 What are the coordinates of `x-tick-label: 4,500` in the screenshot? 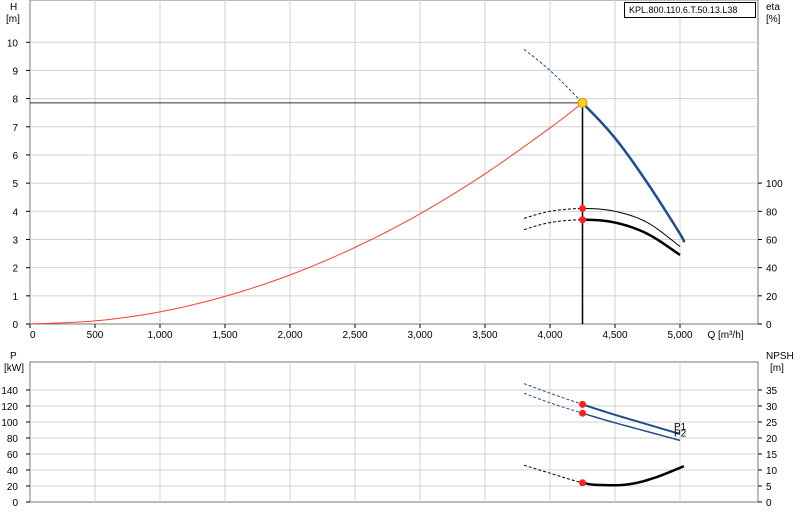 It's located at (614, 335).